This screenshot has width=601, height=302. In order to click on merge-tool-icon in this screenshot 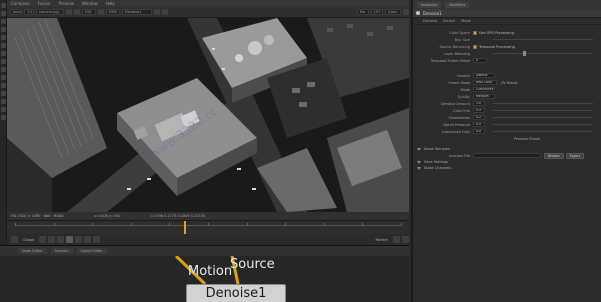, I will do `click(3, 77)`.